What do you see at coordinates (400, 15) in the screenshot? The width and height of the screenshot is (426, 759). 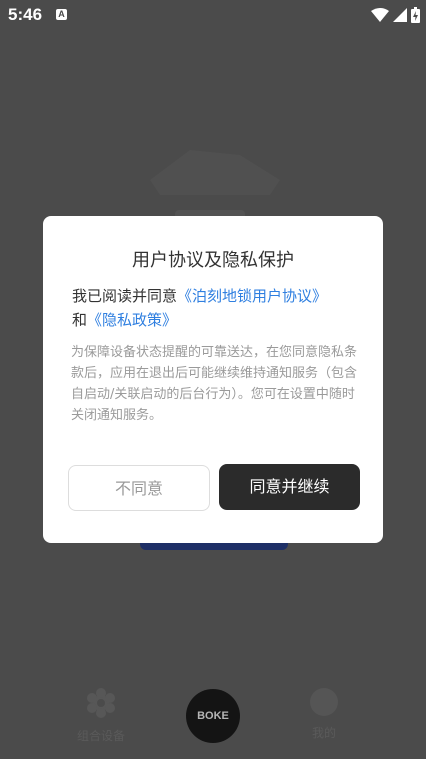 I see `cellular-signal-icon` at bounding box center [400, 15].